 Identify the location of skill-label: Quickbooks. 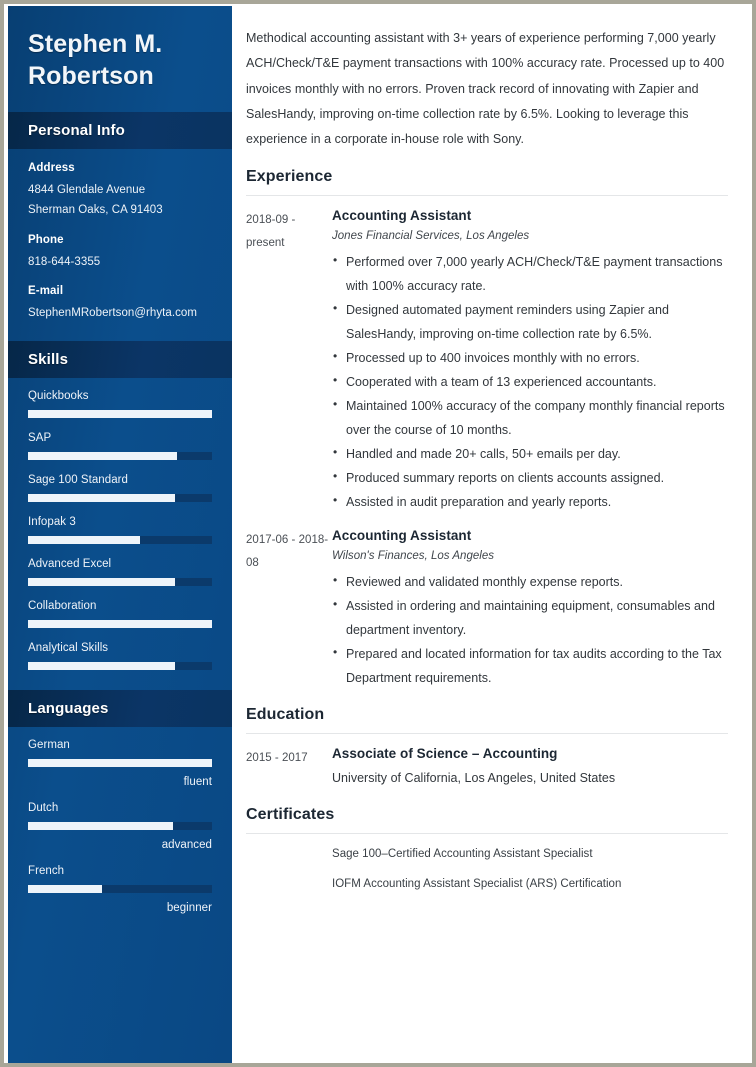
(58, 396).